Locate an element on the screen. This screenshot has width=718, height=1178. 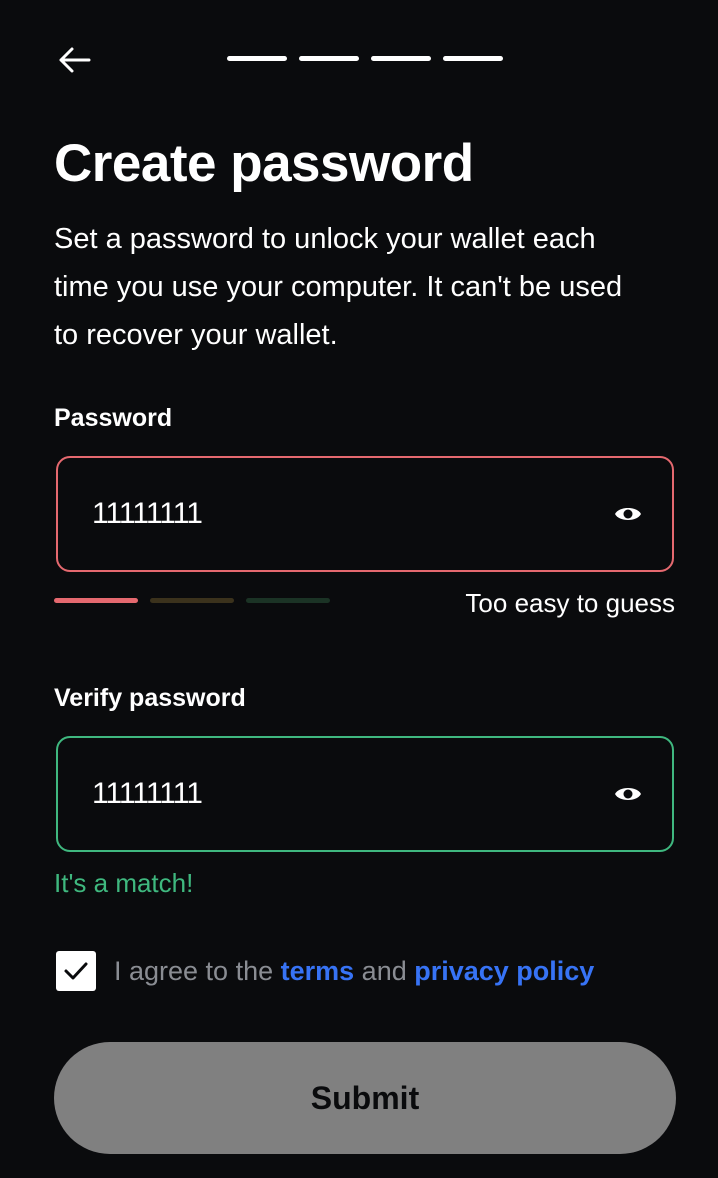
page-title: Create password is located at coordinates (264, 163).